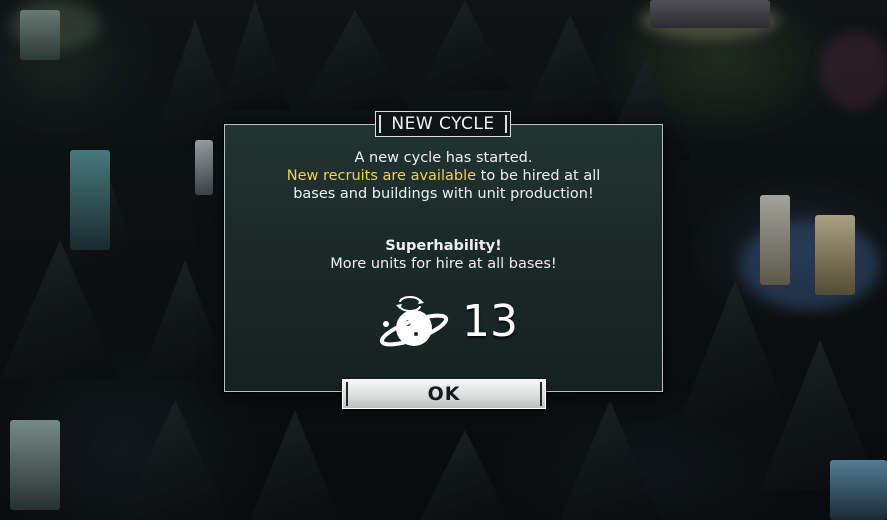  I want to click on ok-button: OK, so click(444, 394).